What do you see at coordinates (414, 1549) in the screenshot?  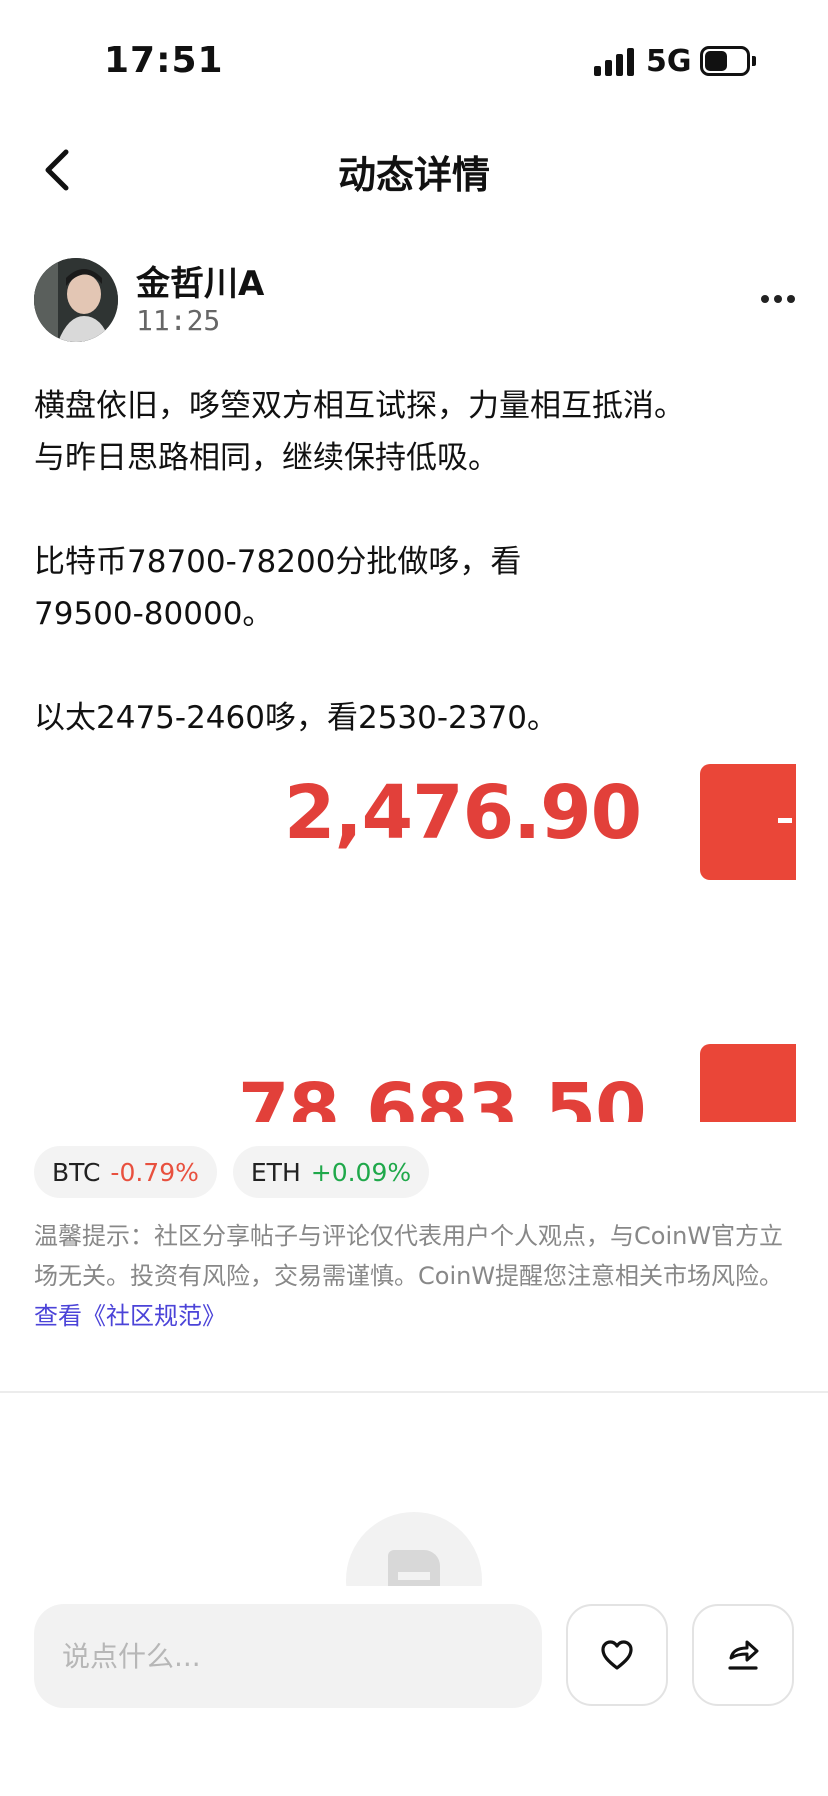 I see `empty-comments-illustration` at bounding box center [414, 1549].